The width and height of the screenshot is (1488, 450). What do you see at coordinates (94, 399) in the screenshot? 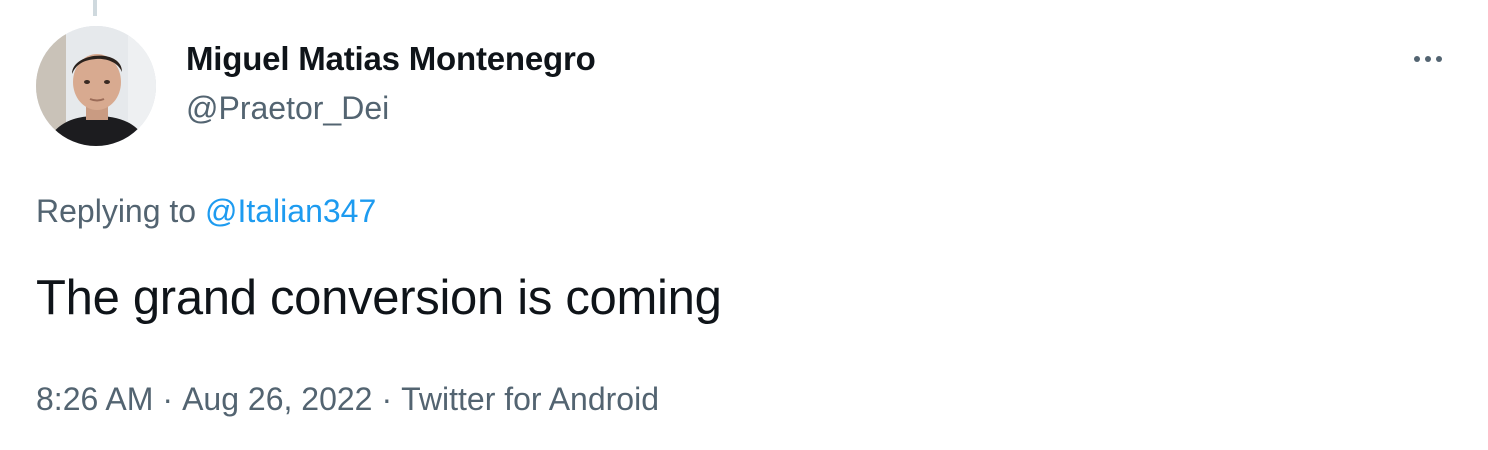
I see `tweet-time-link: 8:26 AM` at bounding box center [94, 399].